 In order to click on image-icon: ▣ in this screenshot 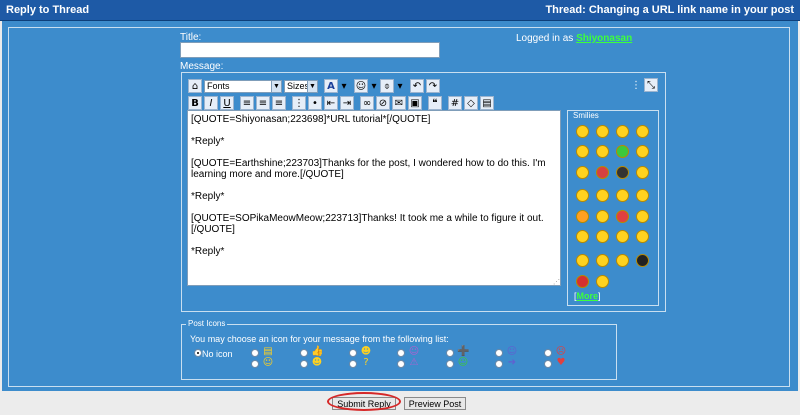, I will do `click(415, 103)`.